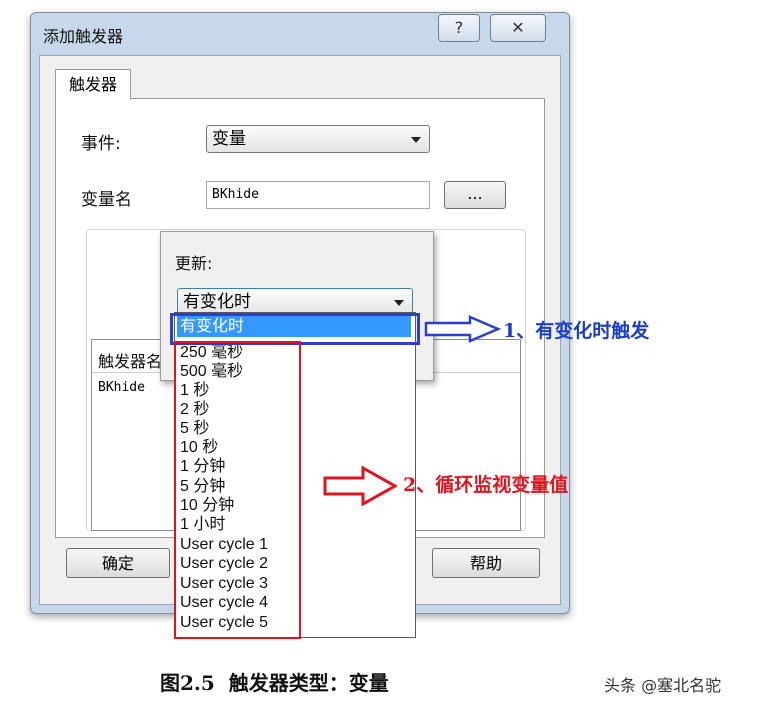 The width and height of the screenshot is (757, 708). I want to click on update-select-value: 有变化时, so click(217, 302).